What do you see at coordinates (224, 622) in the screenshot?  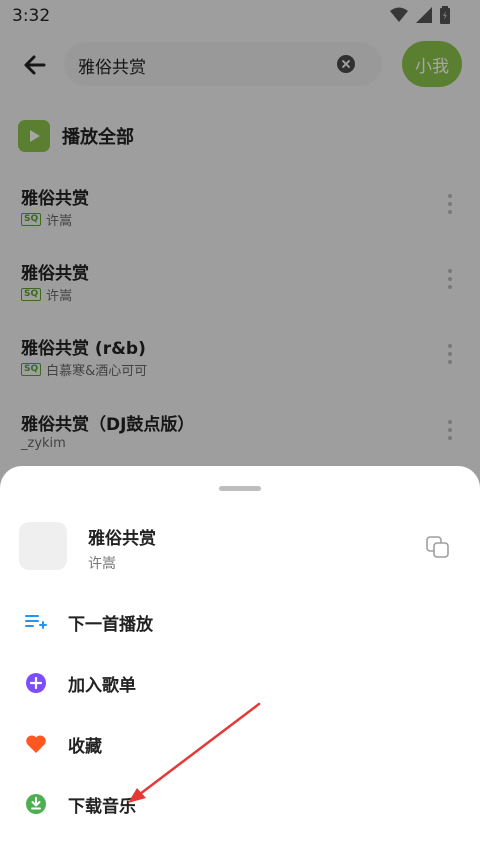 I see `play-next-button: 下一首播放` at bounding box center [224, 622].